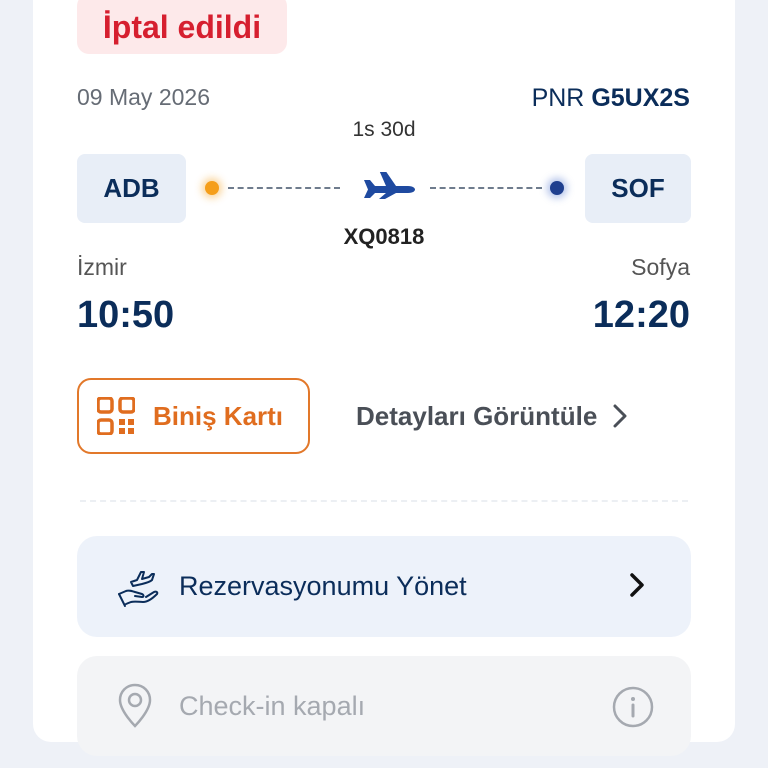 The width and height of the screenshot is (768, 768). Describe the element at coordinates (389, 185) in the screenshot. I see `airplane-icon` at that location.